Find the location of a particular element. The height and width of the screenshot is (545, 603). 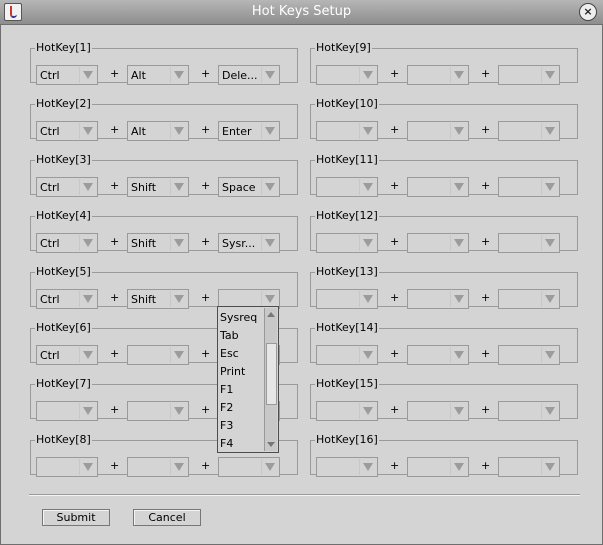

dropdown-option: Tab is located at coordinates (229, 336).